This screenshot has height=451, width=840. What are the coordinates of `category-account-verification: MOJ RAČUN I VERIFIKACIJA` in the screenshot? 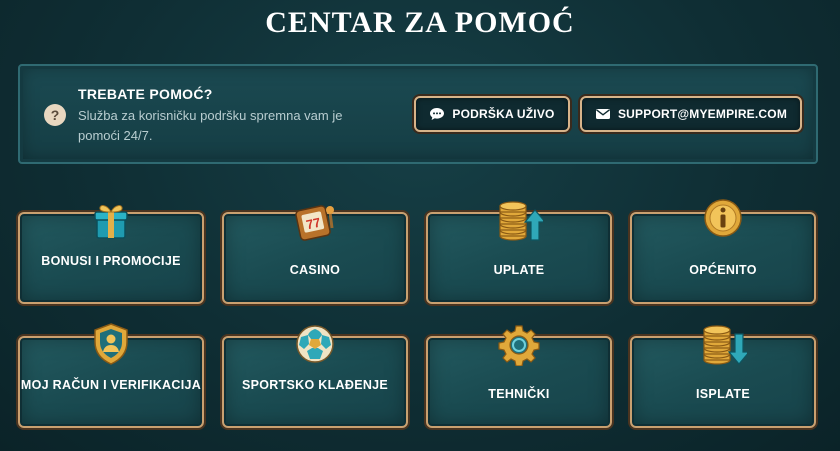 It's located at (111, 375).